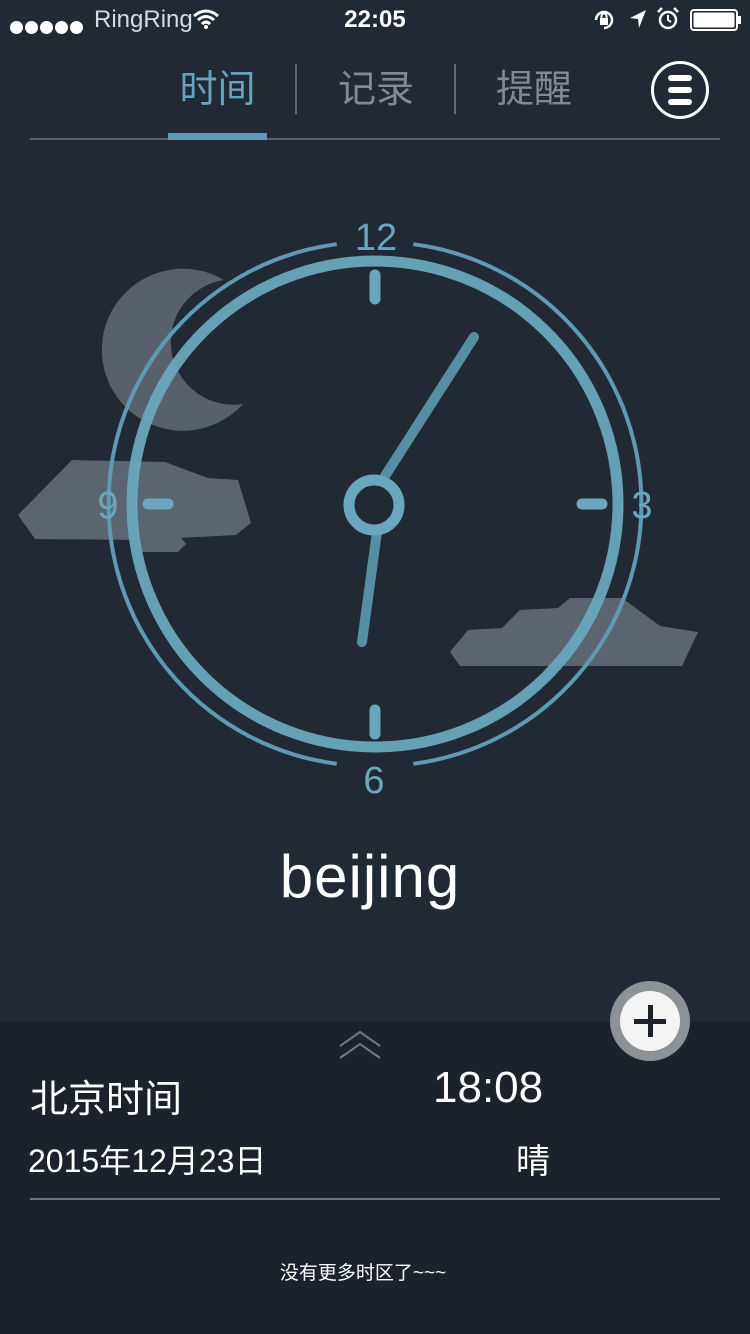 The width and height of the screenshot is (750, 1334). What do you see at coordinates (534, 90) in the screenshot?
I see `tab-reminders: 提醒` at bounding box center [534, 90].